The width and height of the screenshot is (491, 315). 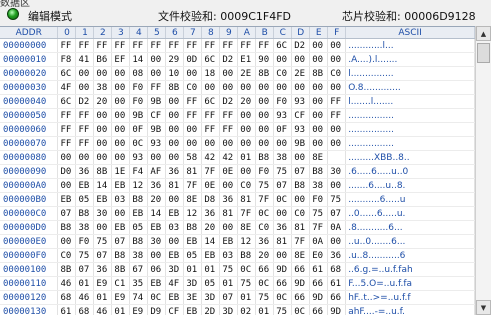 What do you see at coordinates (139, 115) in the screenshot?
I see `byte-cell: 9B` at bounding box center [139, 115].